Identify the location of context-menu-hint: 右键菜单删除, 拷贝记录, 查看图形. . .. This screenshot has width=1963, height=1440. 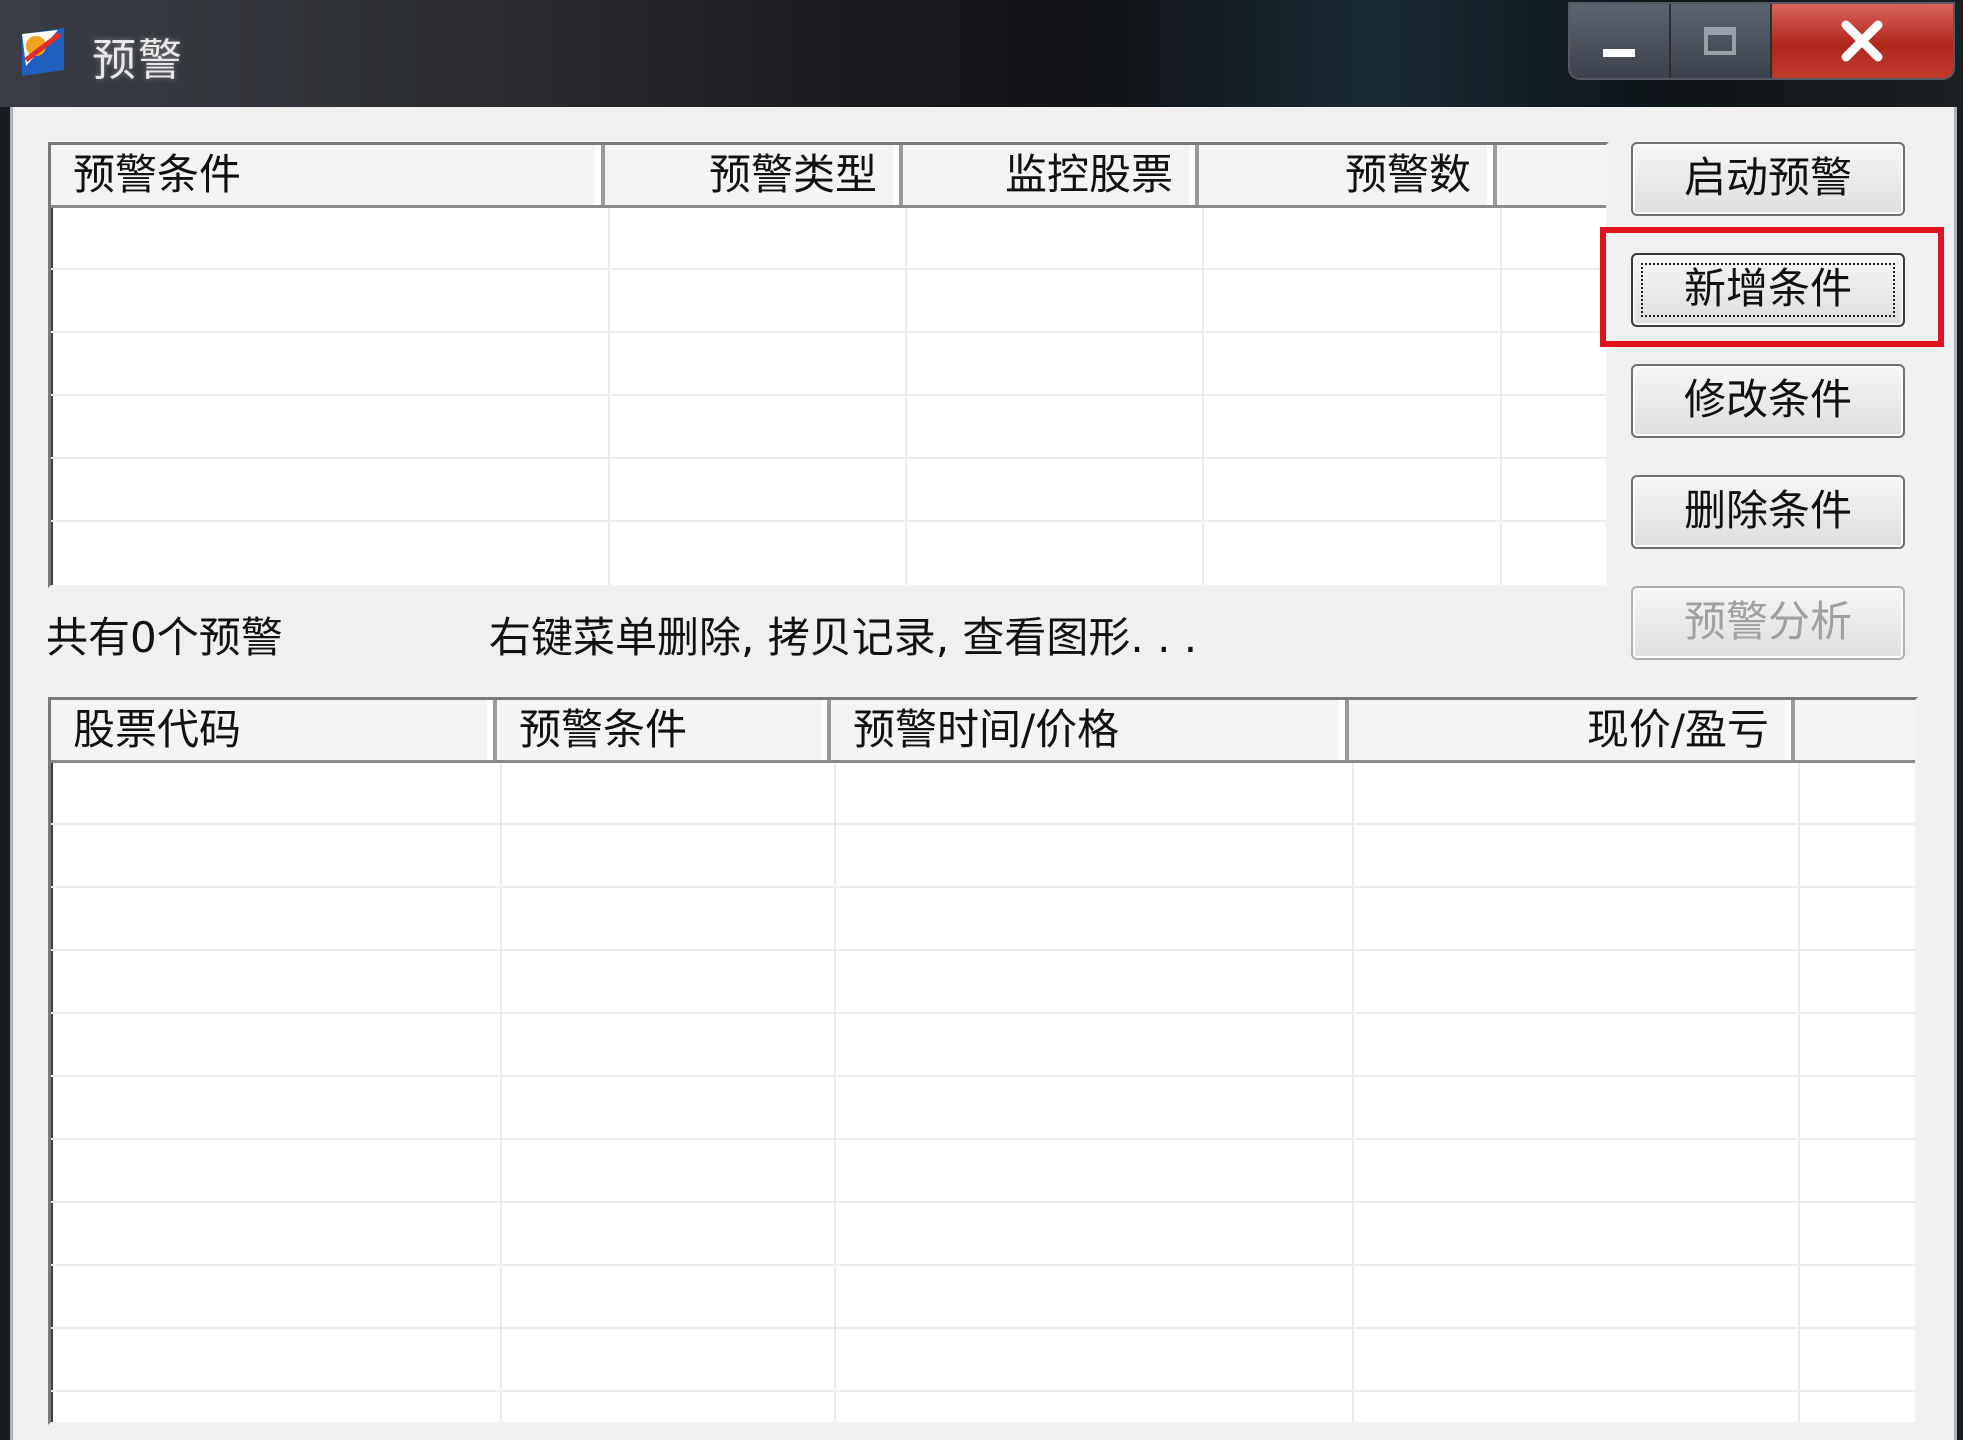
(843, 637).